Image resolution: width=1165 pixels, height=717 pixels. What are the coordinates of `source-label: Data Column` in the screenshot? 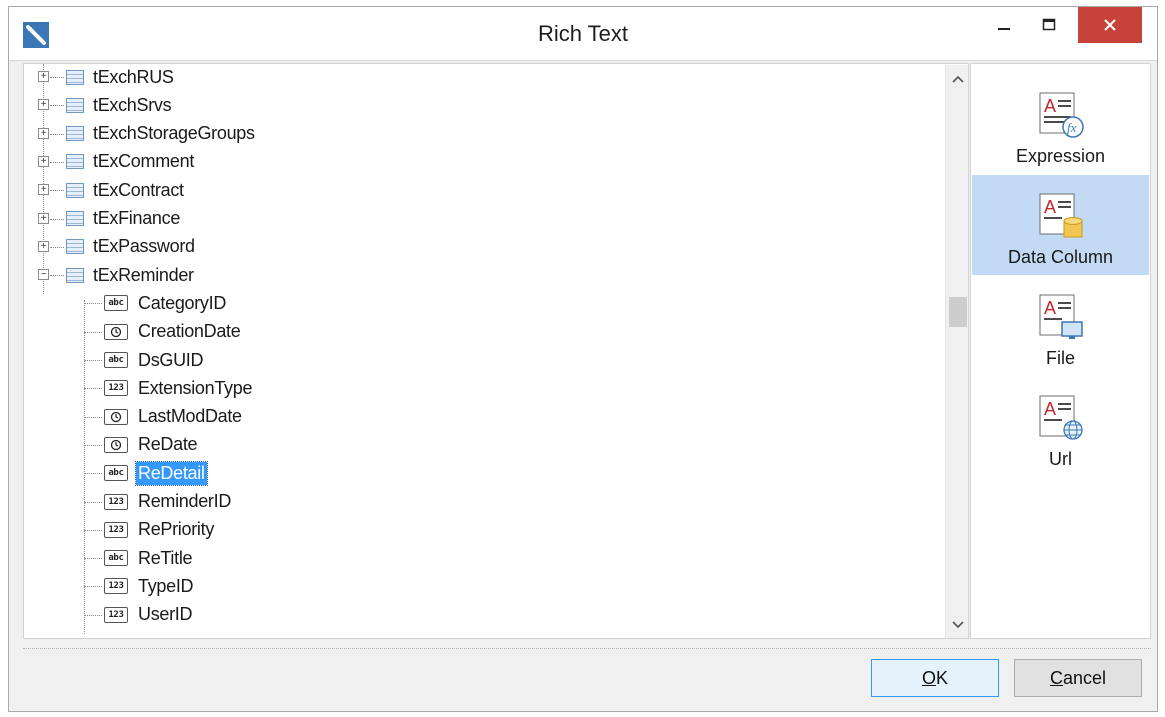 It's located at (1060, 257).